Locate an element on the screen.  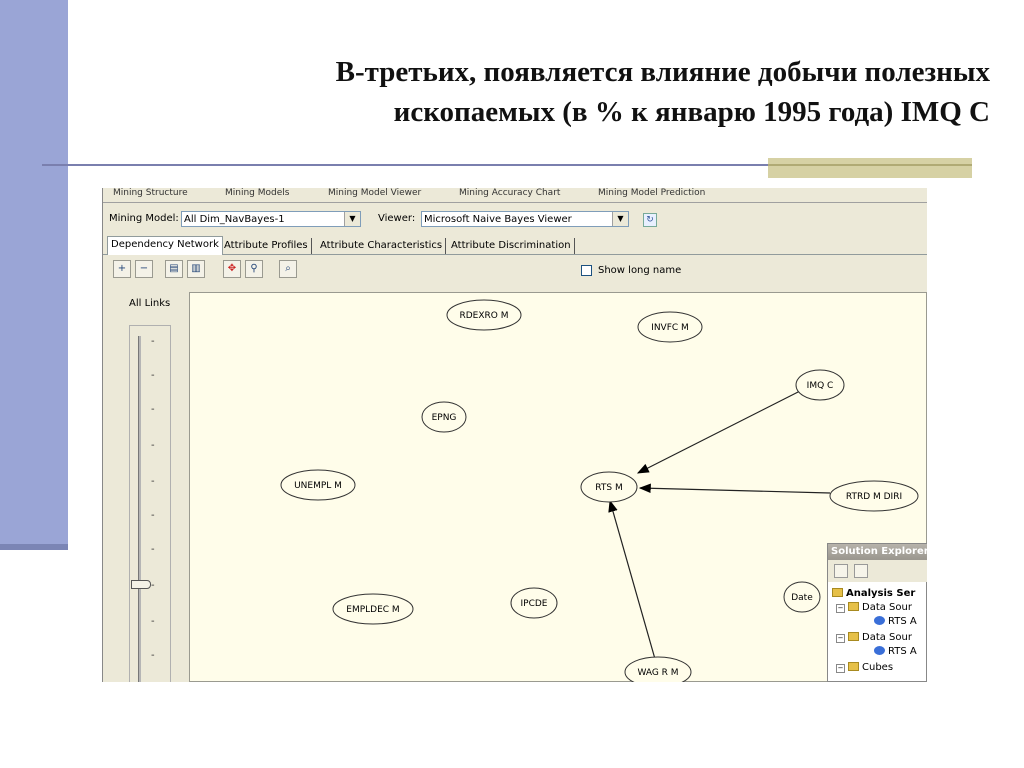
viewer-select: Microsoft Naive Bayes Viewer ▼ is located at coordinates (525, 219).